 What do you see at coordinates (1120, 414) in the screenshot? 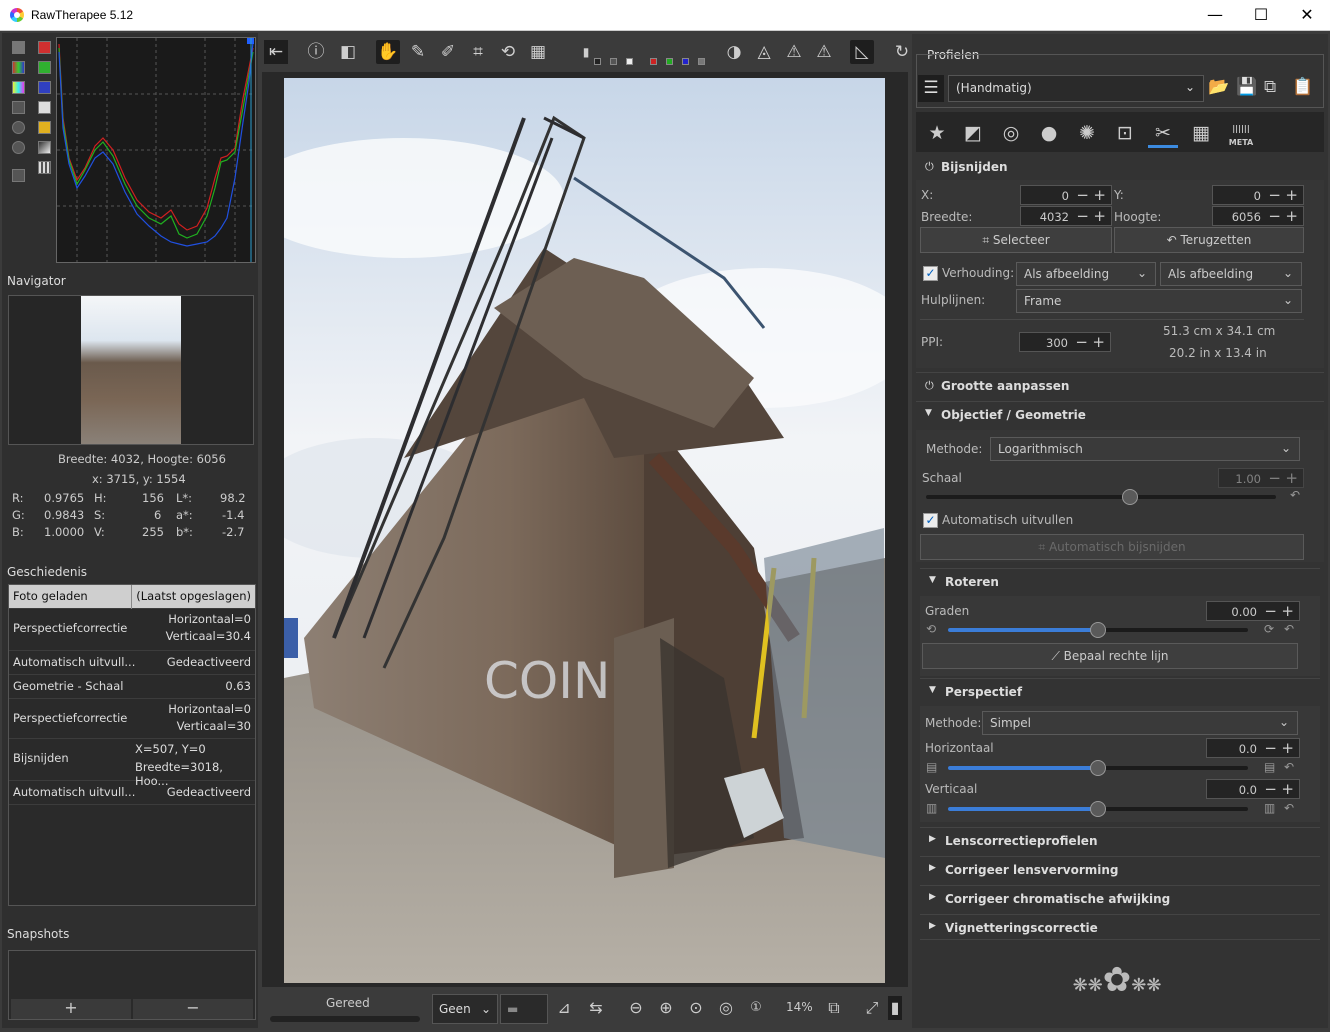
I see `lens-section-header: ▼ Objectief / Geometrie` at bounding box center [1120, 414].